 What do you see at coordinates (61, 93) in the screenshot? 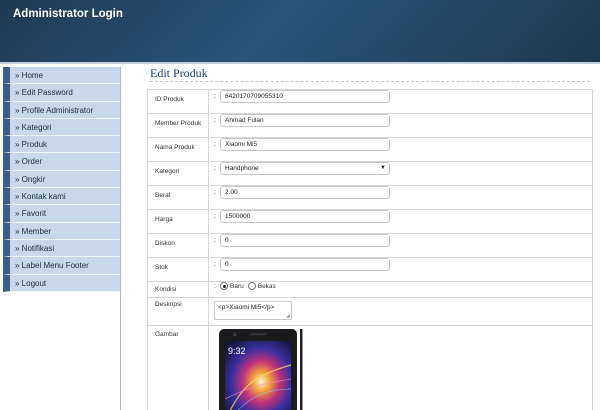
I see `sidebar-item-edit-password: » Edit Password` at bounding box center [61, 93].